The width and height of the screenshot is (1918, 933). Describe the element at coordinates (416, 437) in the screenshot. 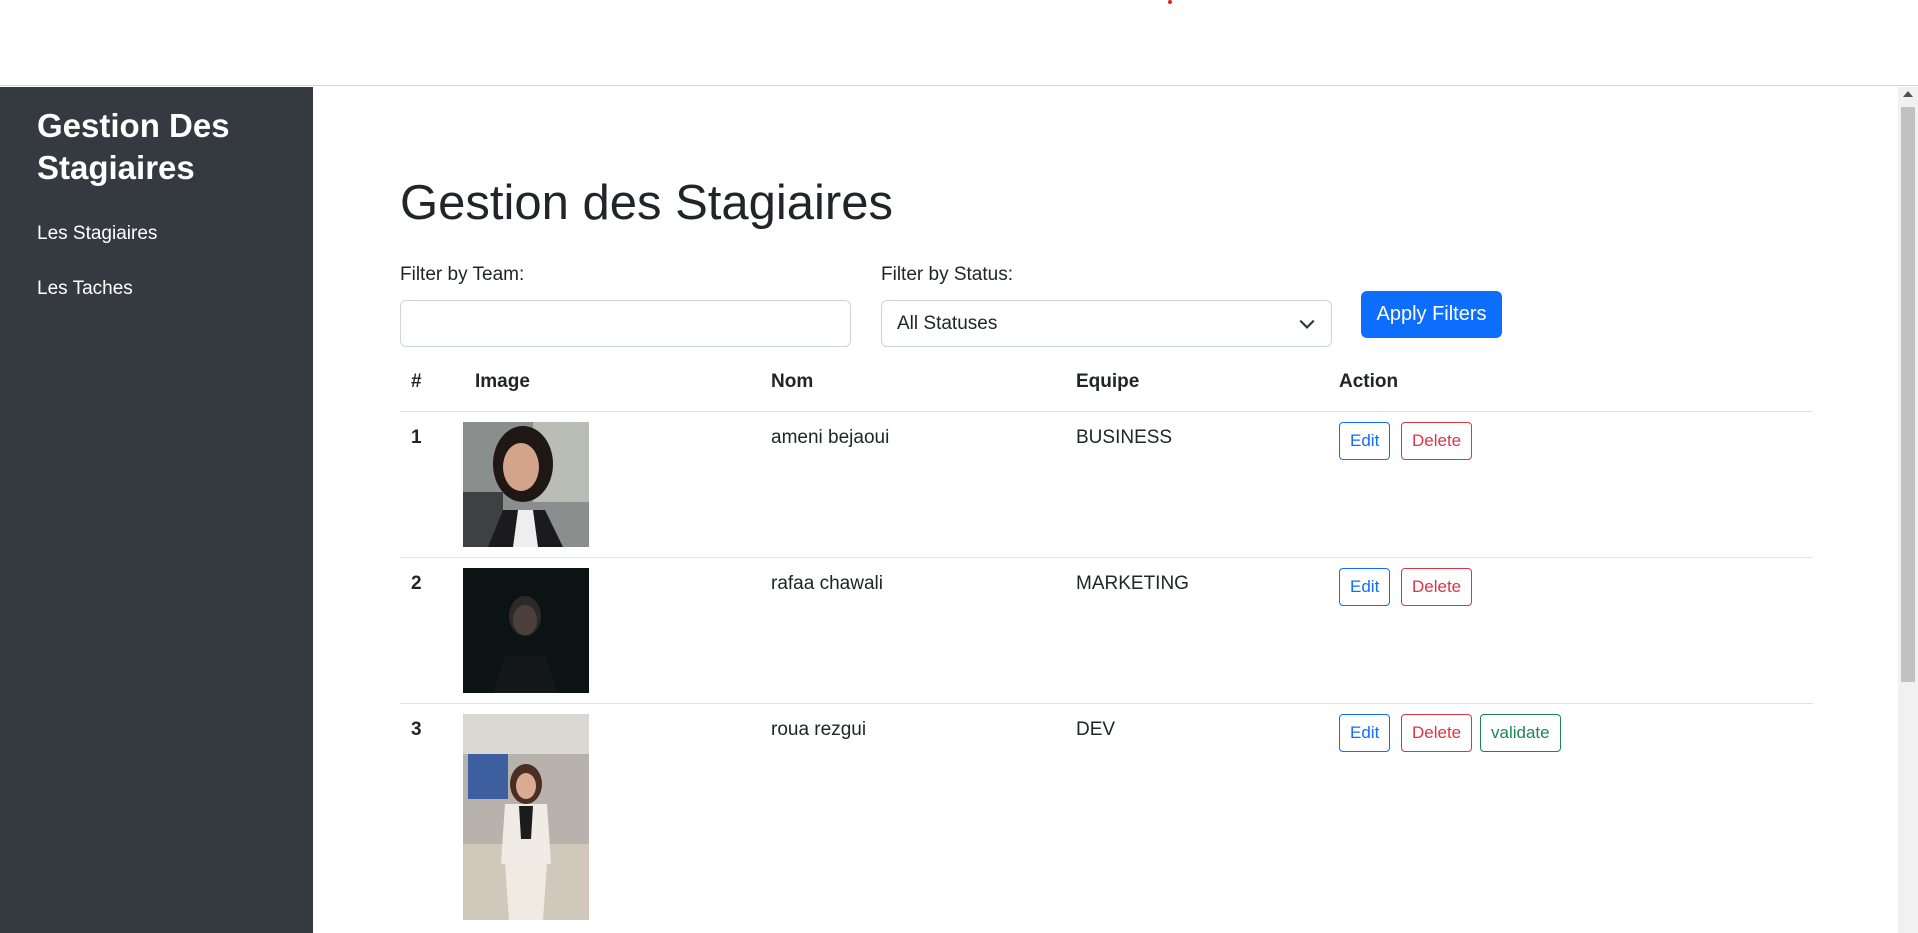

I see `row-number: 1` at that location.